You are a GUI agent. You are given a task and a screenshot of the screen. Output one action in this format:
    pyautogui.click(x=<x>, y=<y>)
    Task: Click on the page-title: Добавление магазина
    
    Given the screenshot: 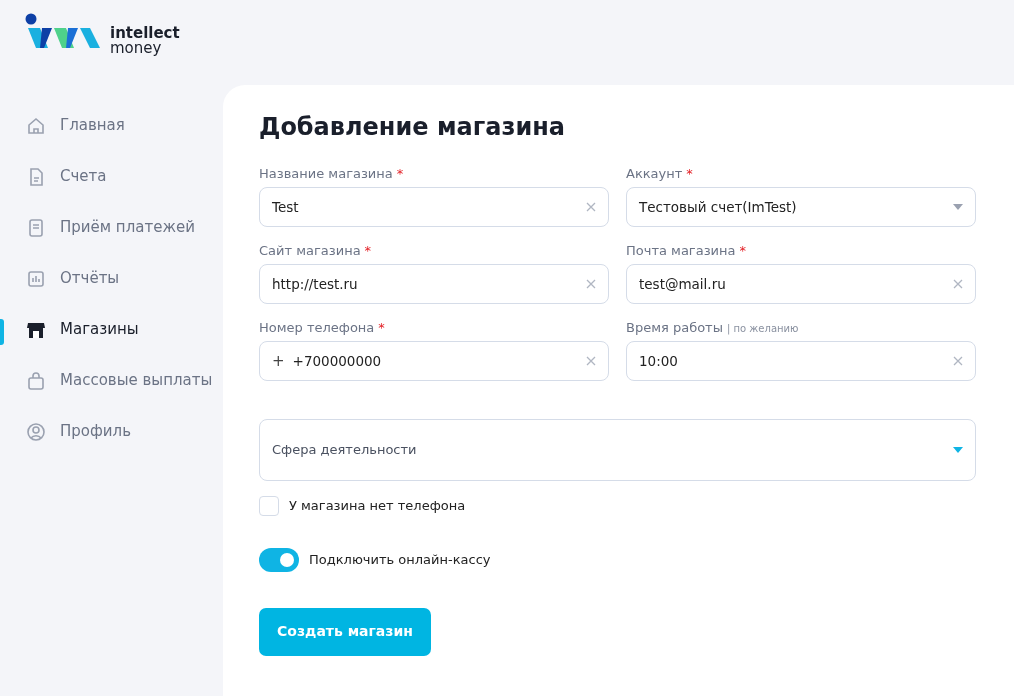 What is the action you would take?
    pyautogui.click(x=412, y=127)
    